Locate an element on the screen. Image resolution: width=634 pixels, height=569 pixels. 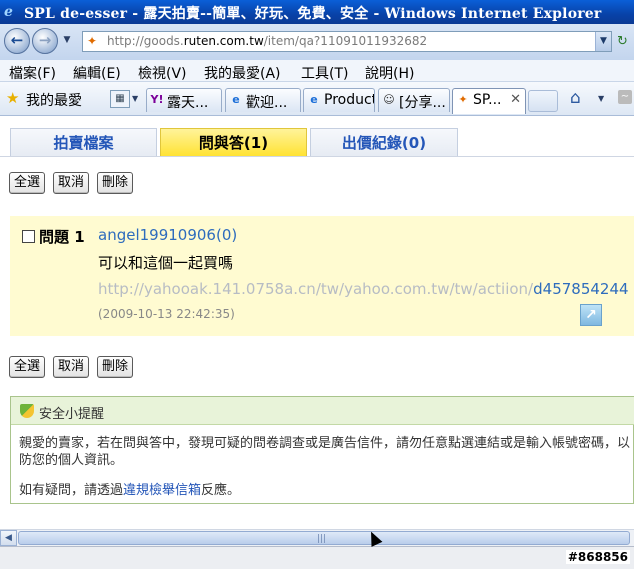
browser-tab-active: ✦ SP... ✕ is located at coordinates (489, 101).